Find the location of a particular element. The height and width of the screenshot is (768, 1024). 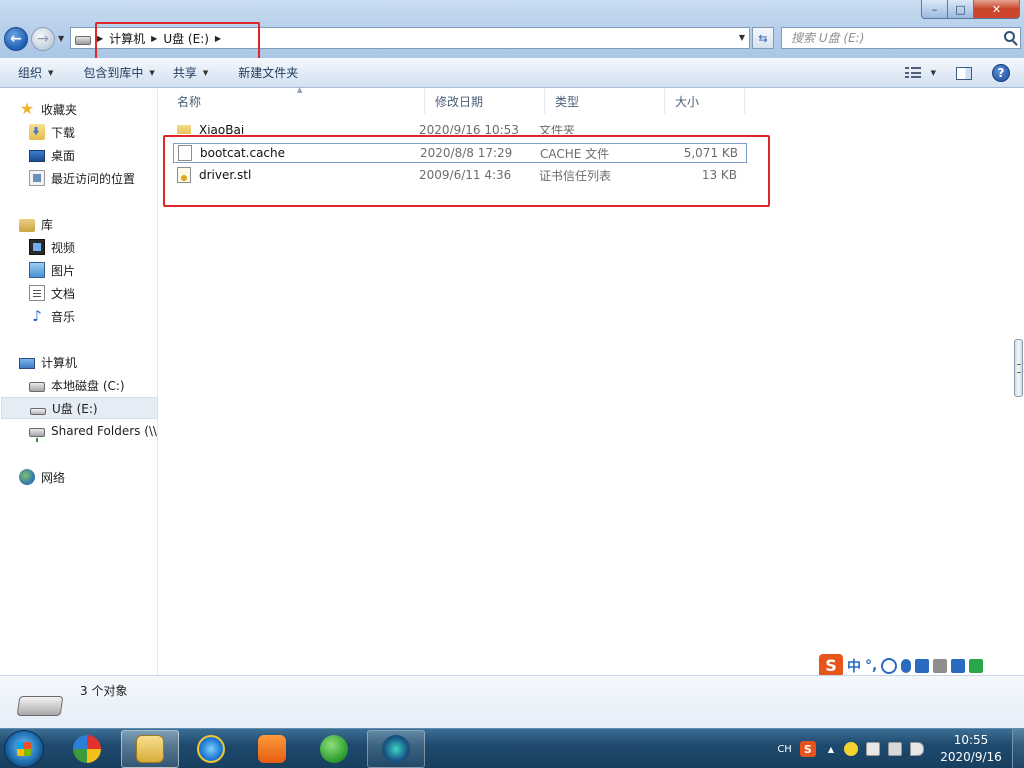

back-button: ← is located at coordinates (16, 39).